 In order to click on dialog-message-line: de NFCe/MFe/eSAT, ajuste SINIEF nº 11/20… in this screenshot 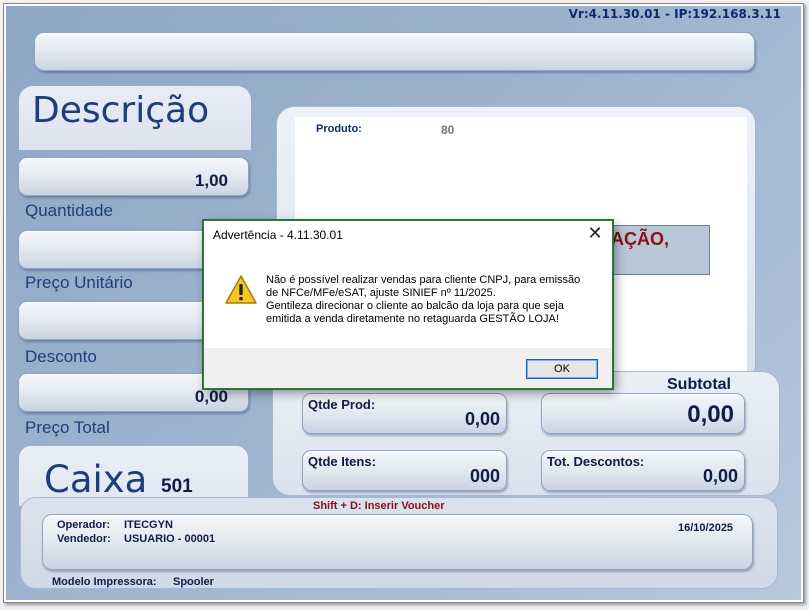, I will do `click(381, 293)`.